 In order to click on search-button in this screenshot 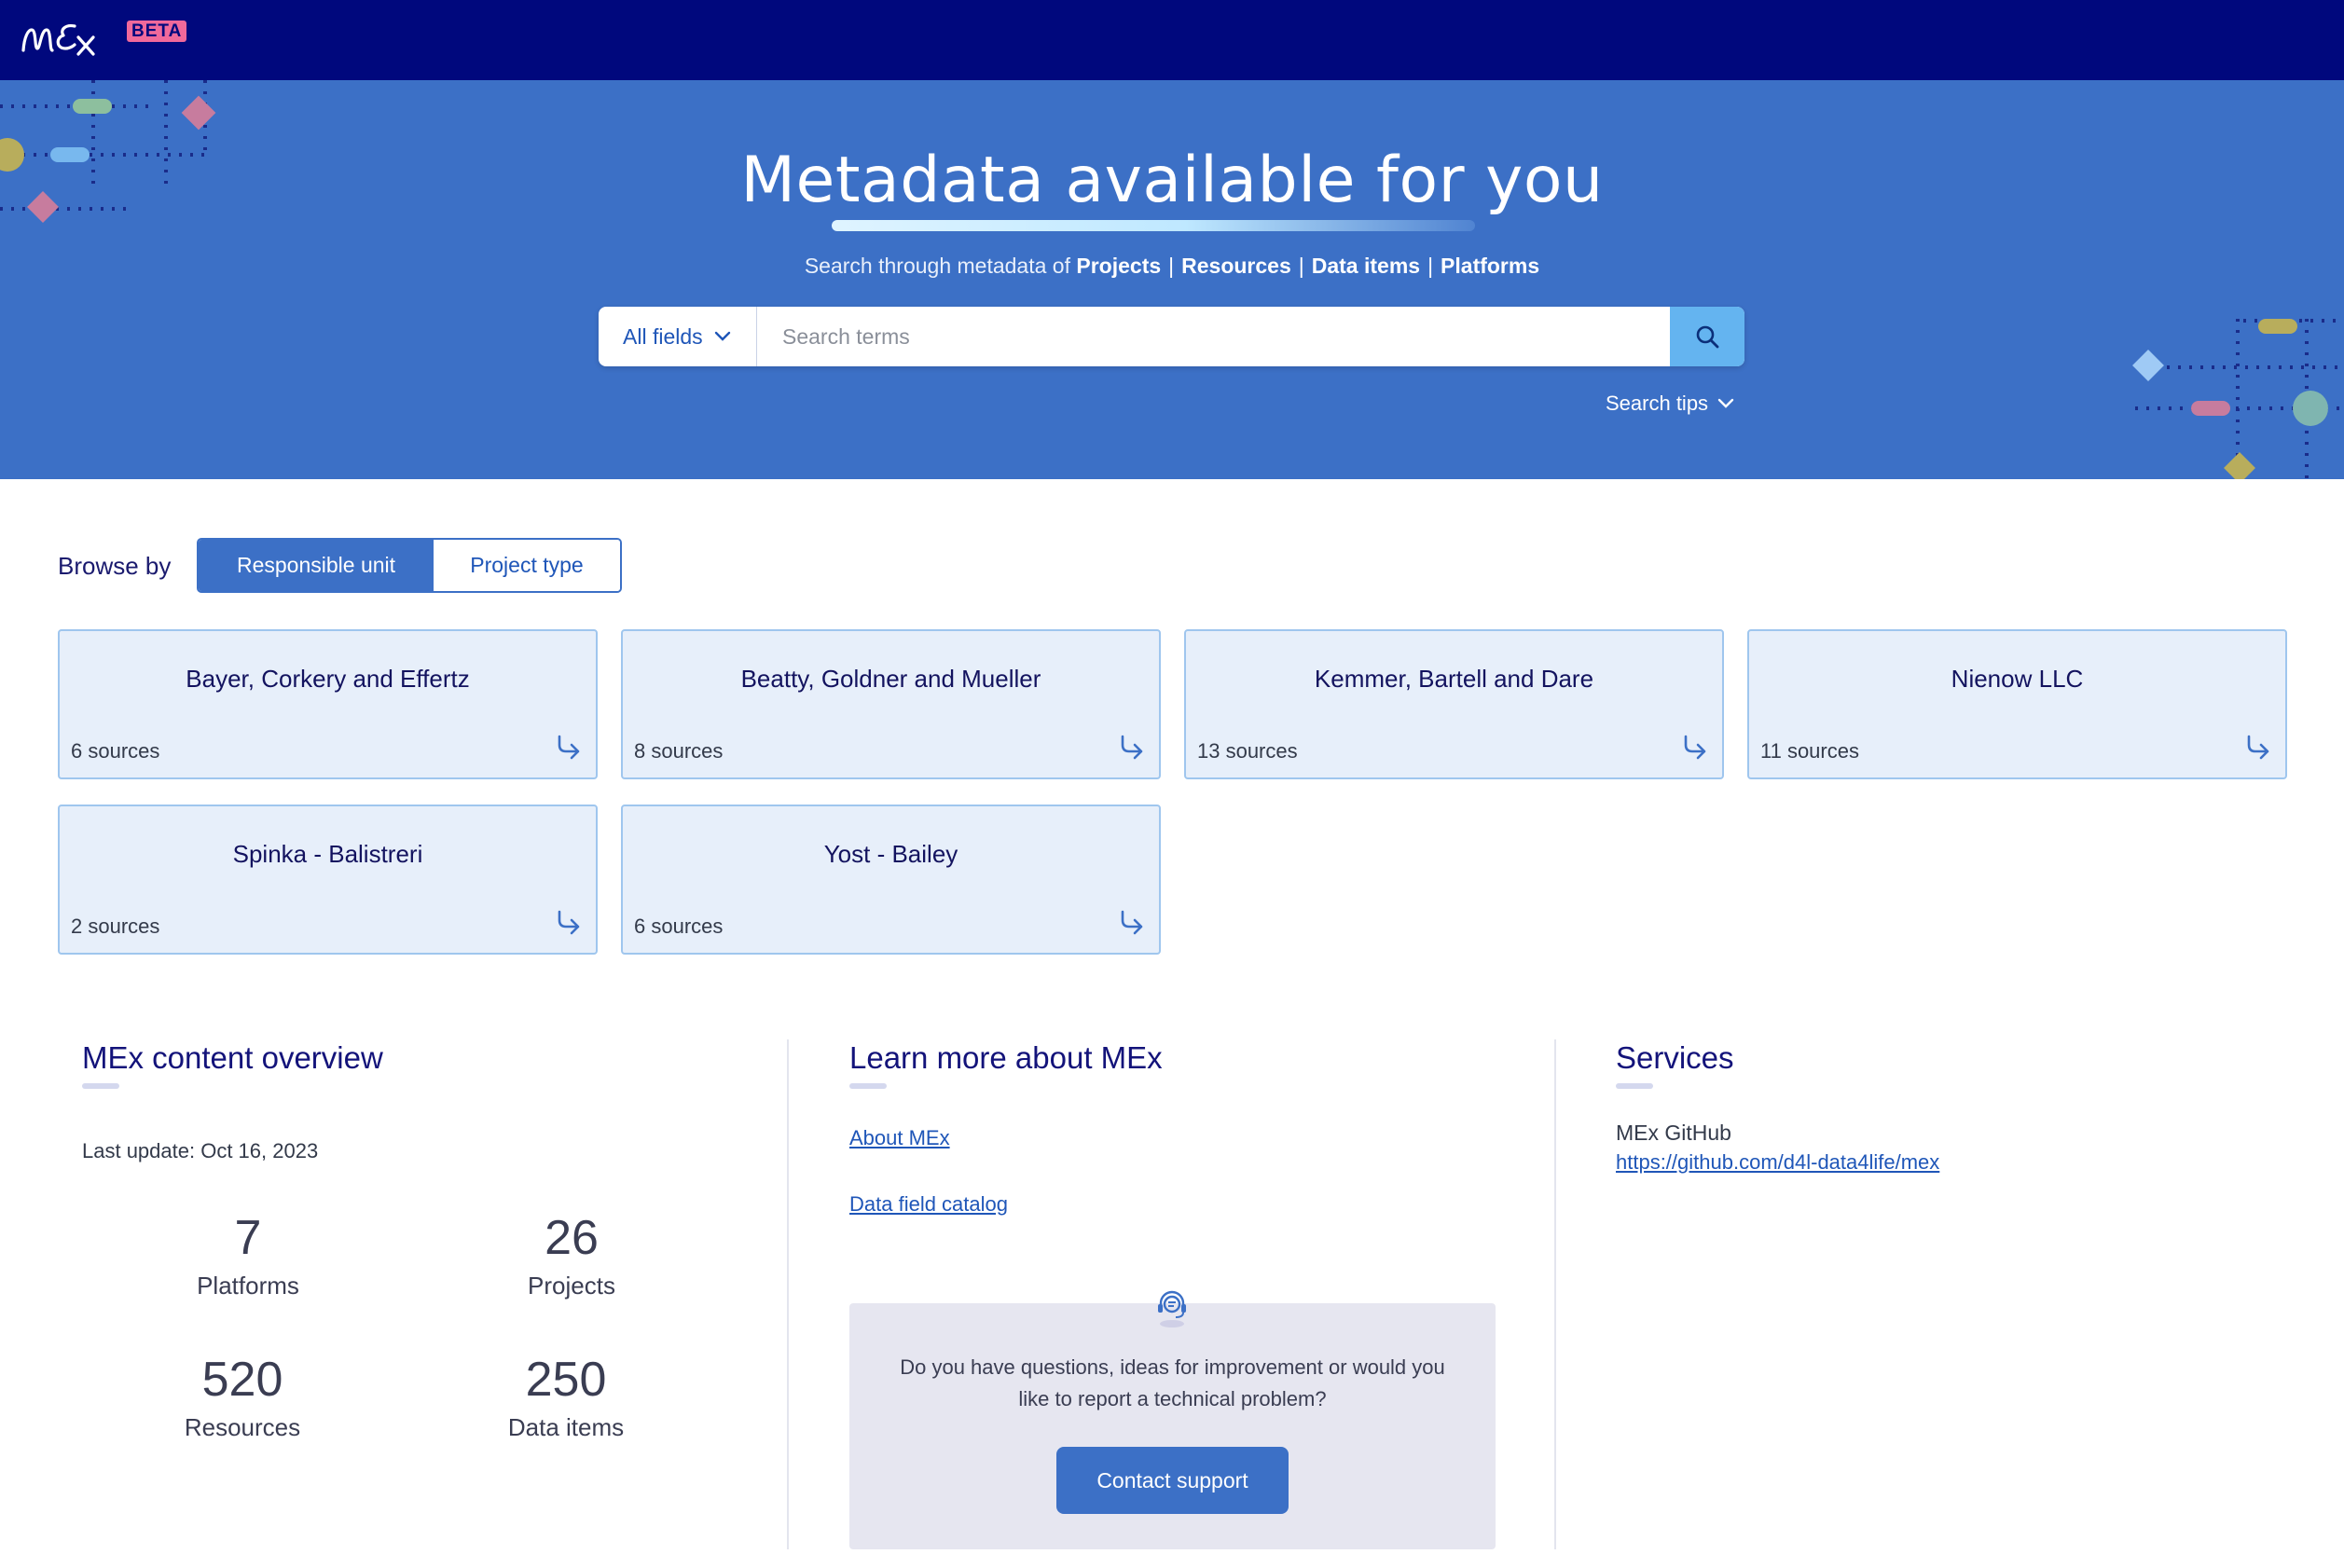, I will do `click(1707, 336)`.